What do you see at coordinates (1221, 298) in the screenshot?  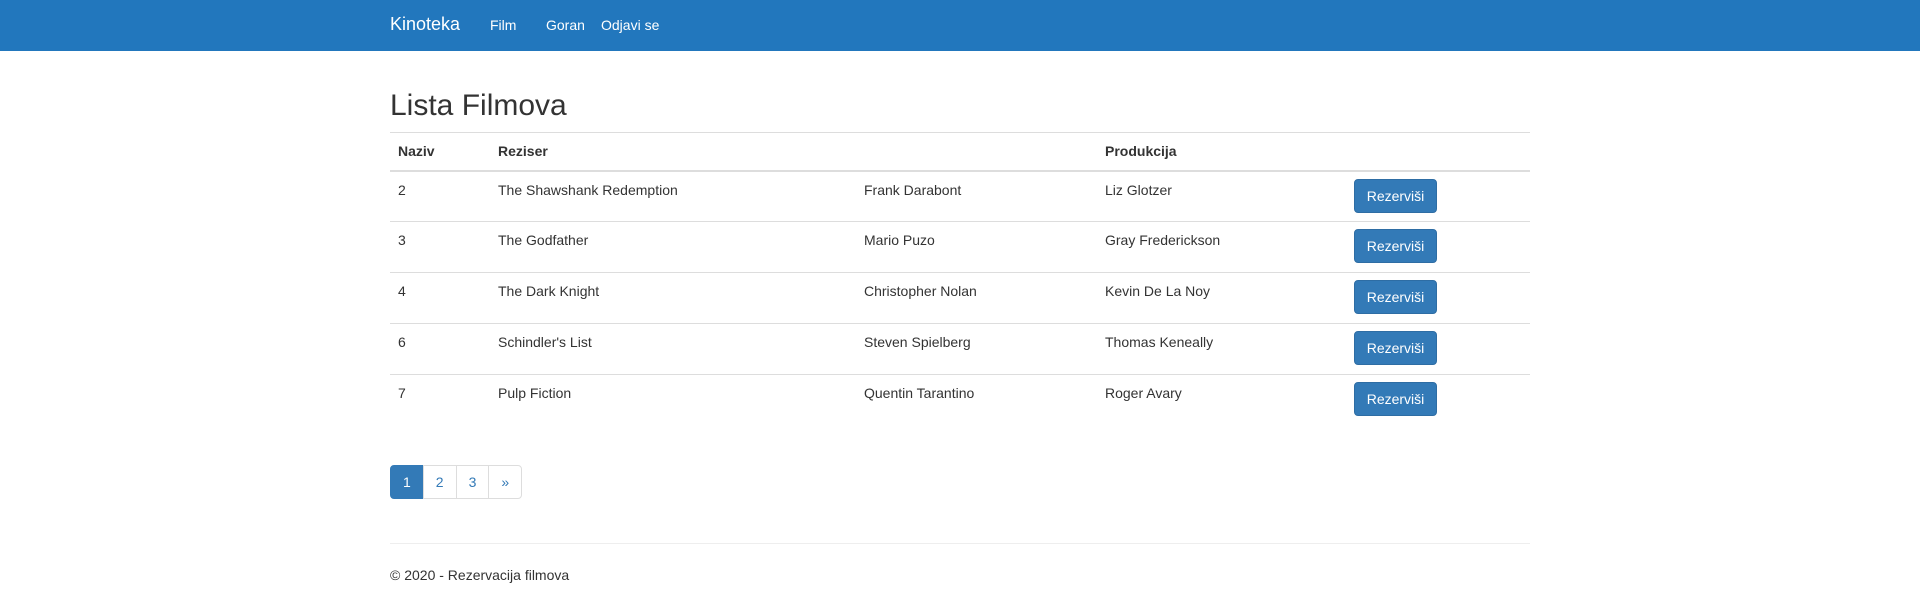 I see `cell-producer: Kevin De La Noy` at bounding box center [1221, 298].